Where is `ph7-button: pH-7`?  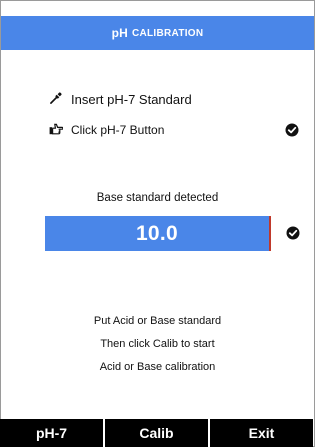
ph7-button: pH-7 is located at coordinates (52, 433).